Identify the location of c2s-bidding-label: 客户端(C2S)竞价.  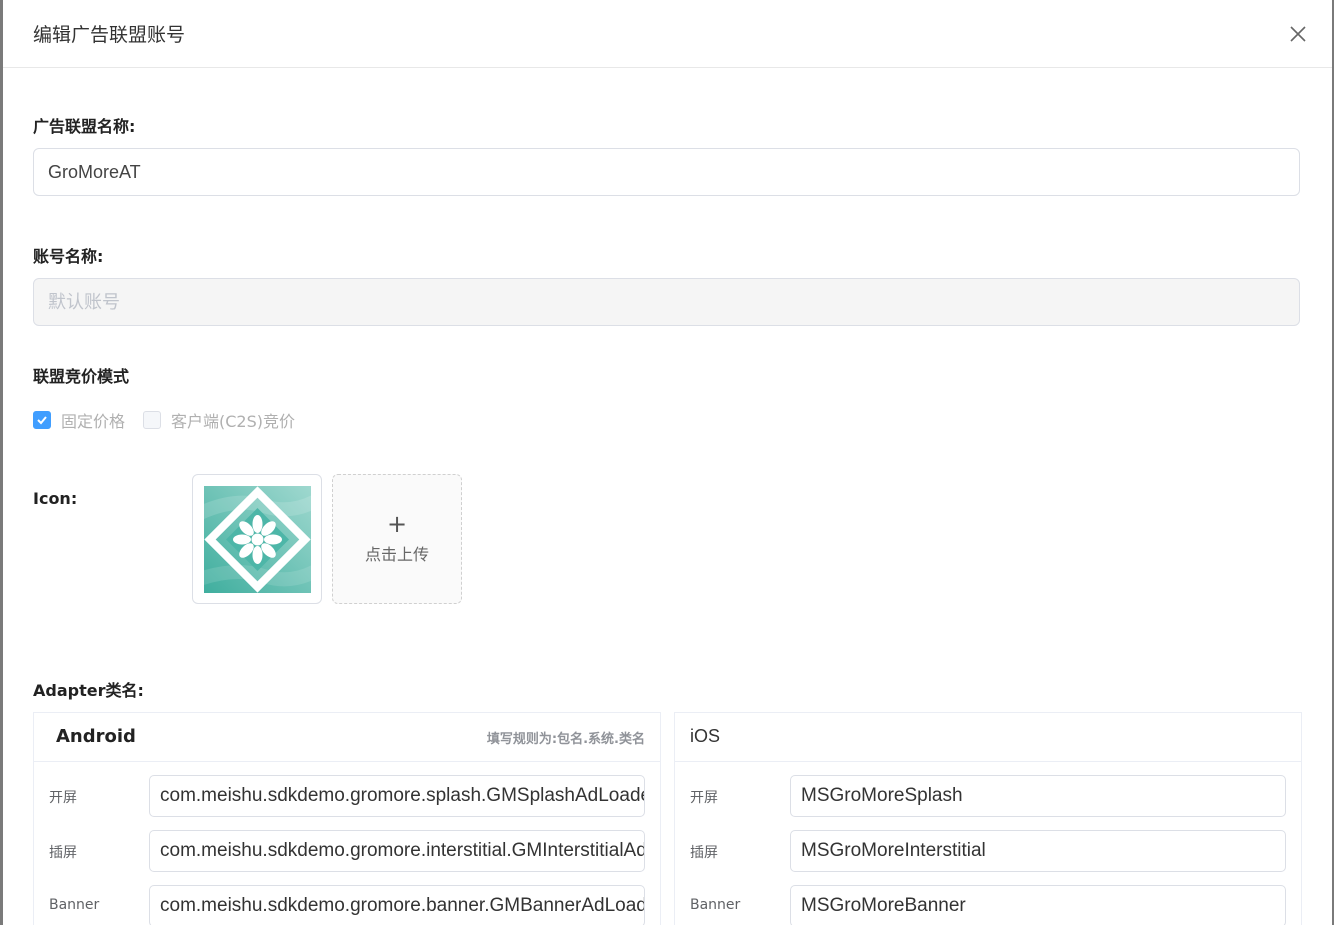
(233, 421).